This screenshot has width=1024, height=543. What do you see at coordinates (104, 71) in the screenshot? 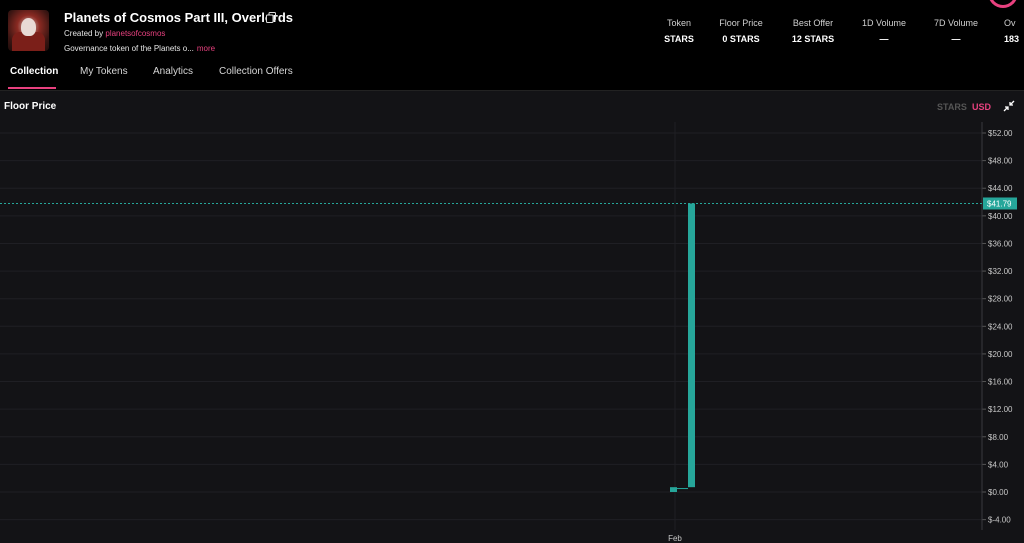
I see `tab-my-tokens: My Tokens` at bounding box center [104, 71].